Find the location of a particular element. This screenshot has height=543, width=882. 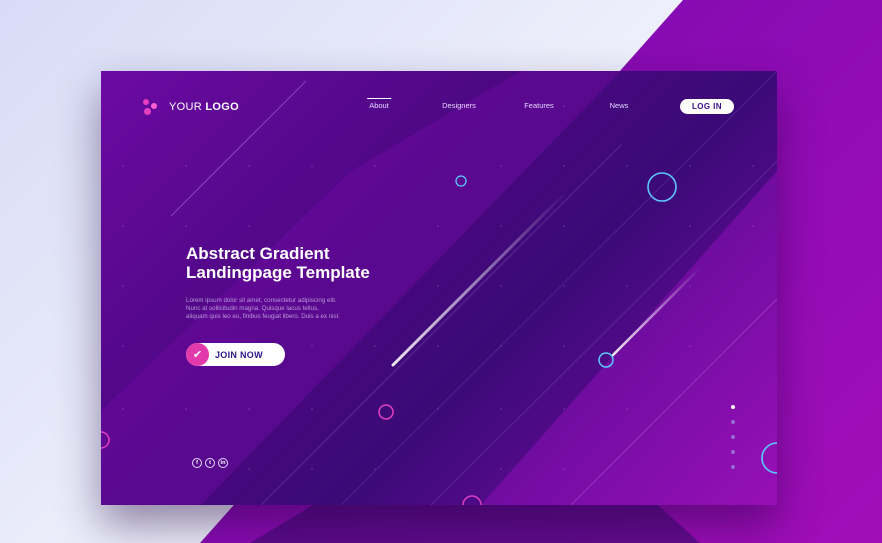

social-links: f t in is located at coordinates (210, 463).